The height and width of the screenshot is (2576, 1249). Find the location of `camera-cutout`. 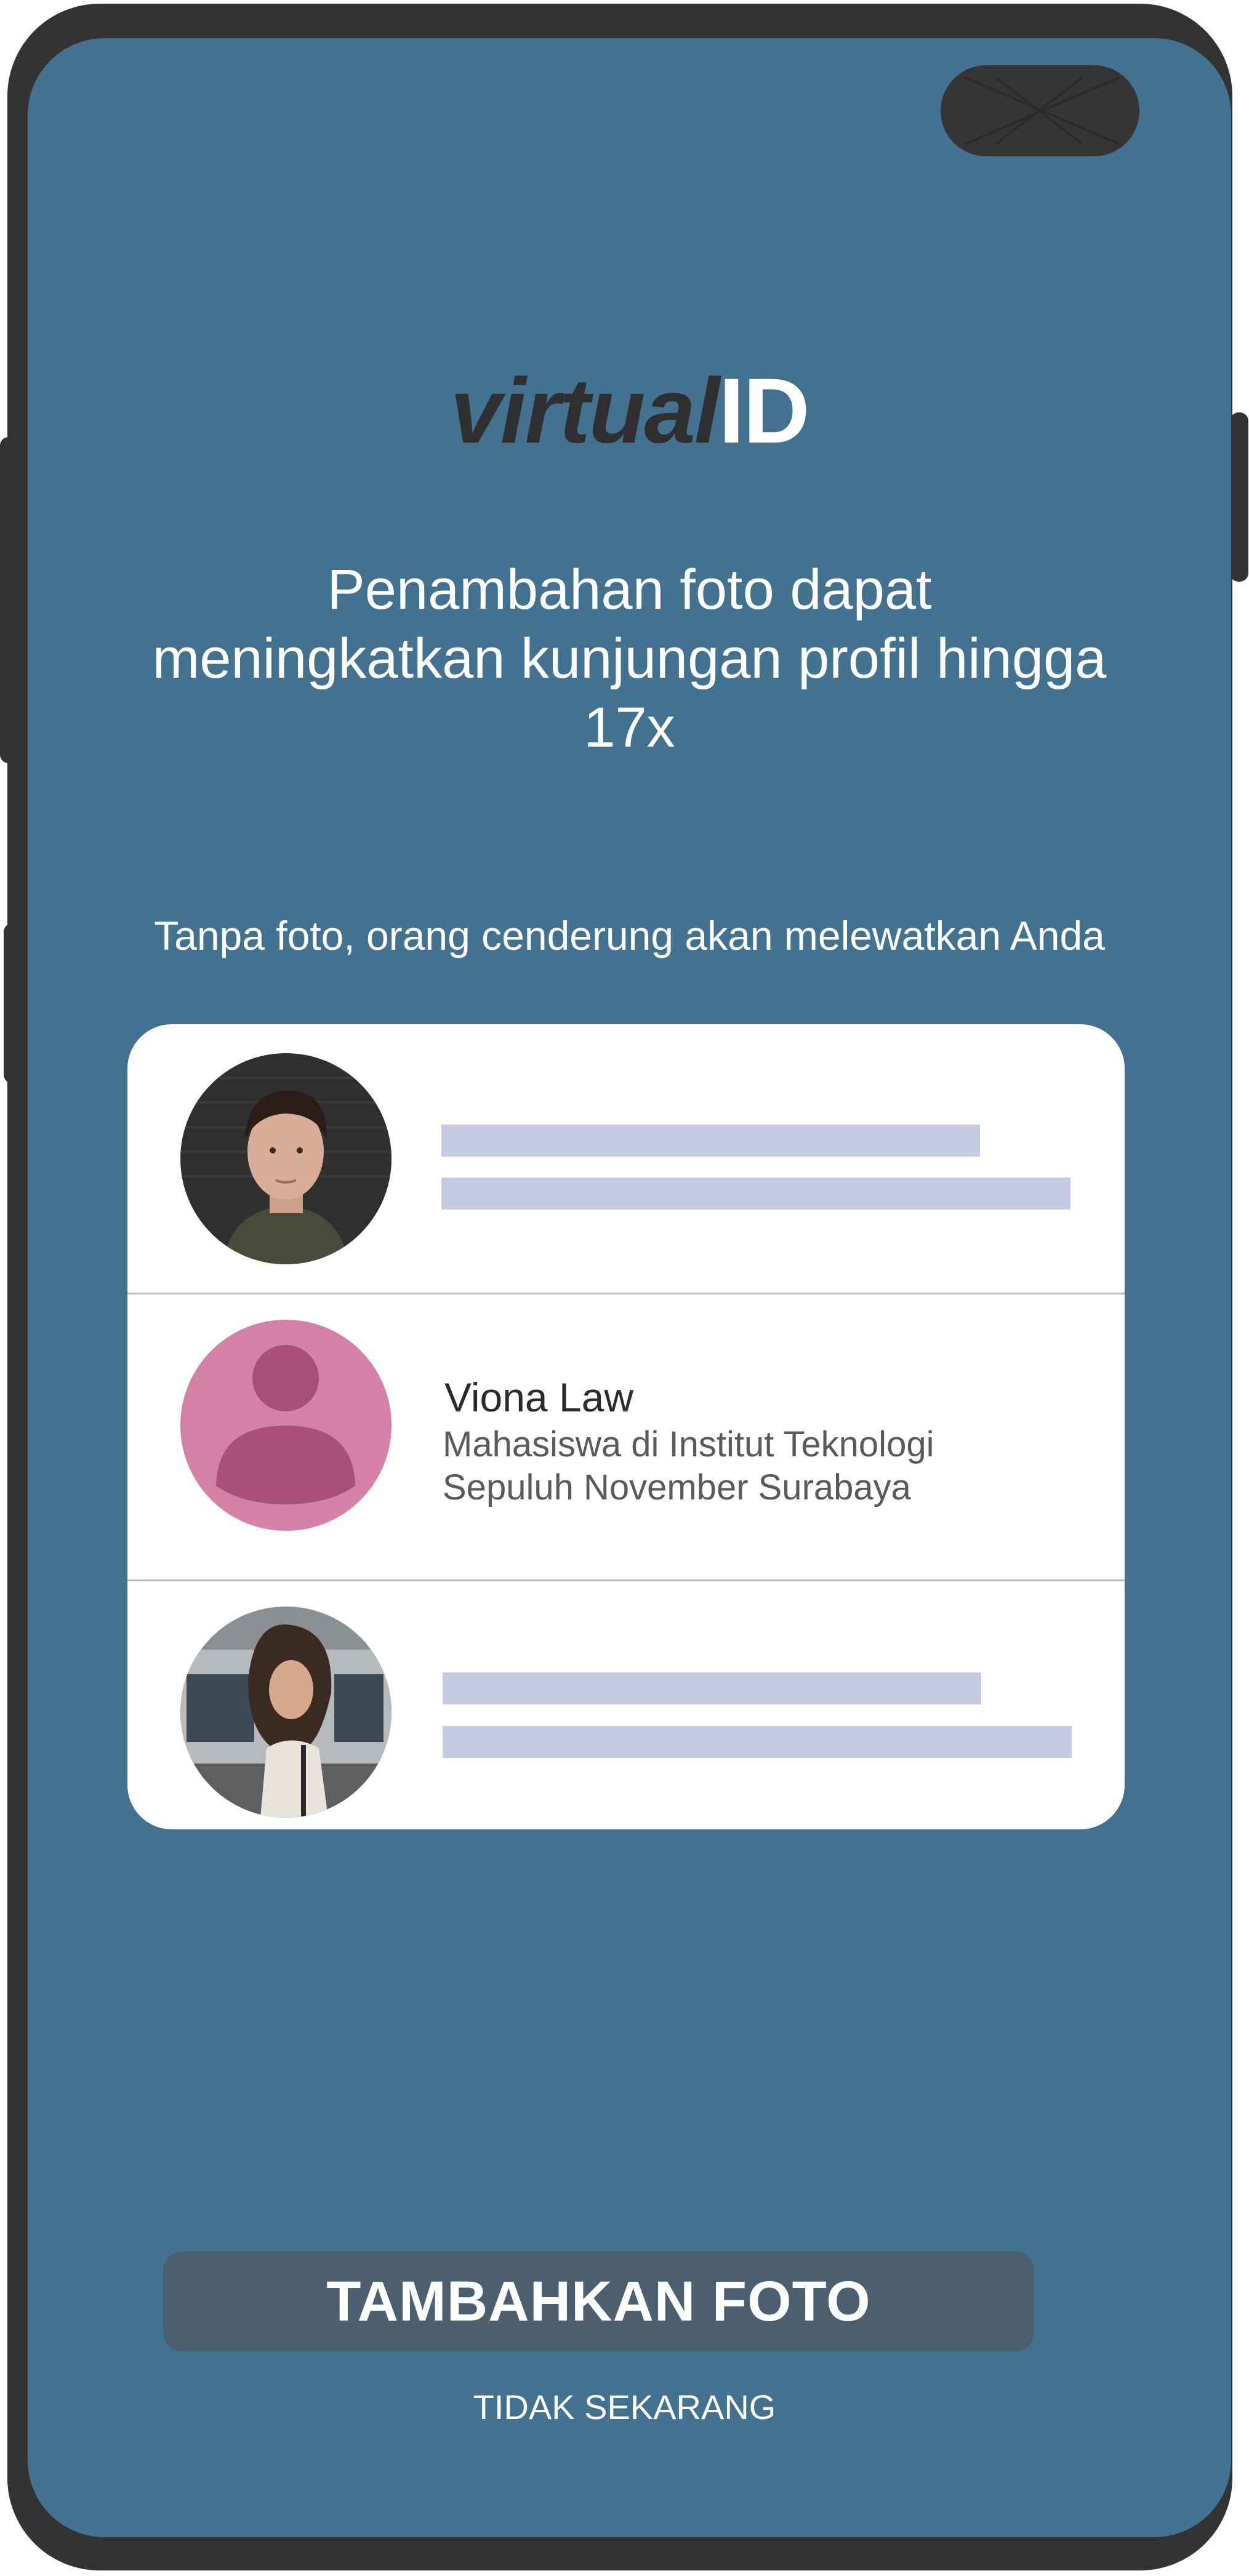

camera-cutout is located at coordinates (1040, 110).